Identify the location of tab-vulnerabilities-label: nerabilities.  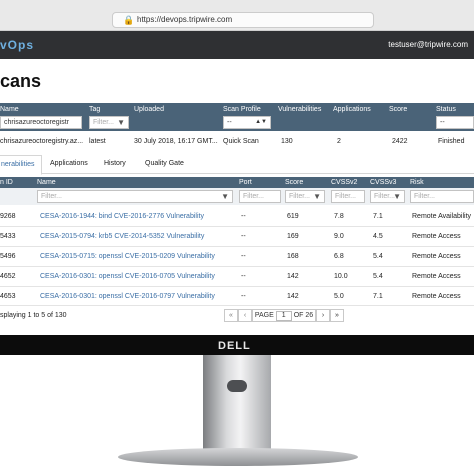
(18, 164).